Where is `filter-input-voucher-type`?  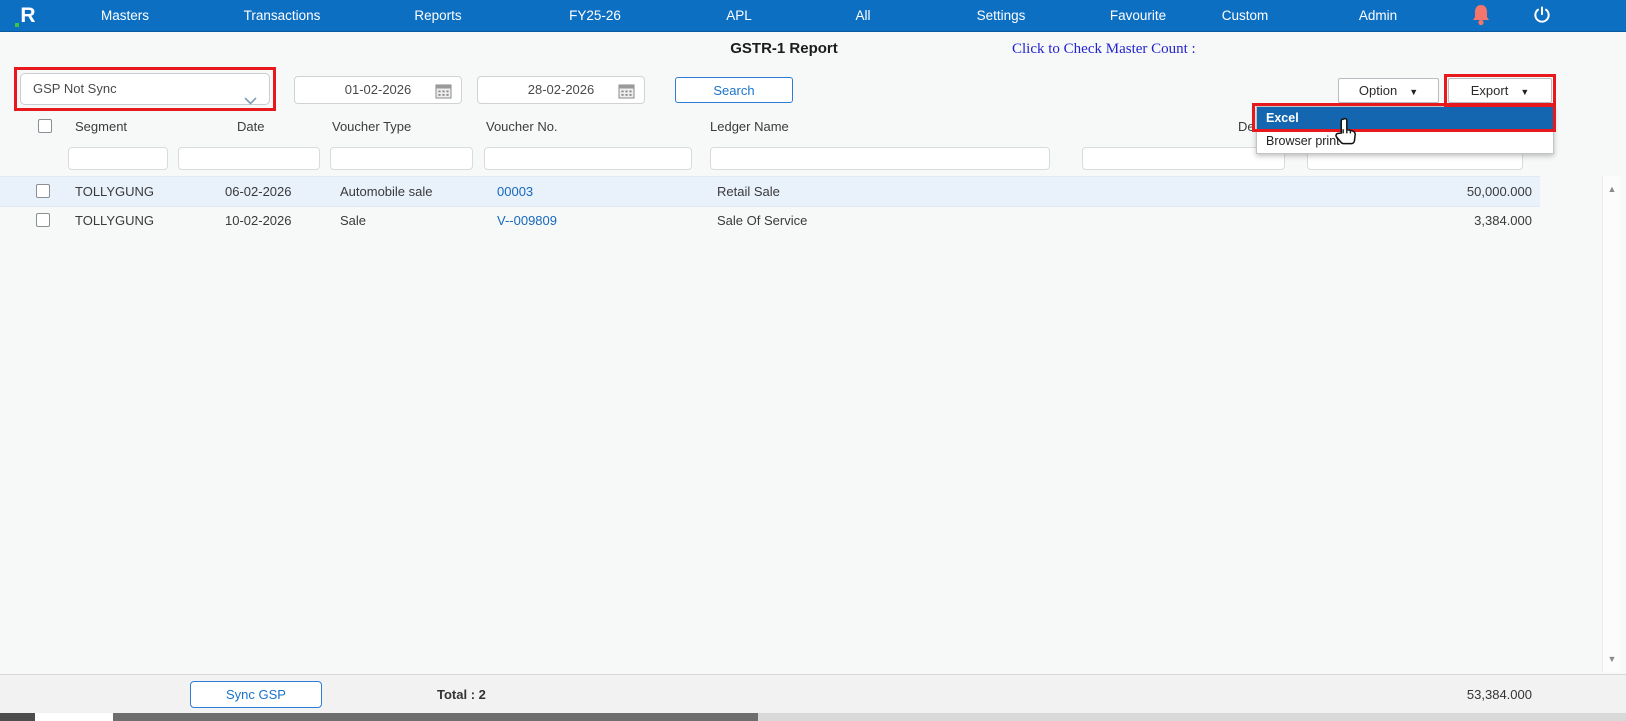 filter-input-voucher-type is located at coordinates (401, 158).